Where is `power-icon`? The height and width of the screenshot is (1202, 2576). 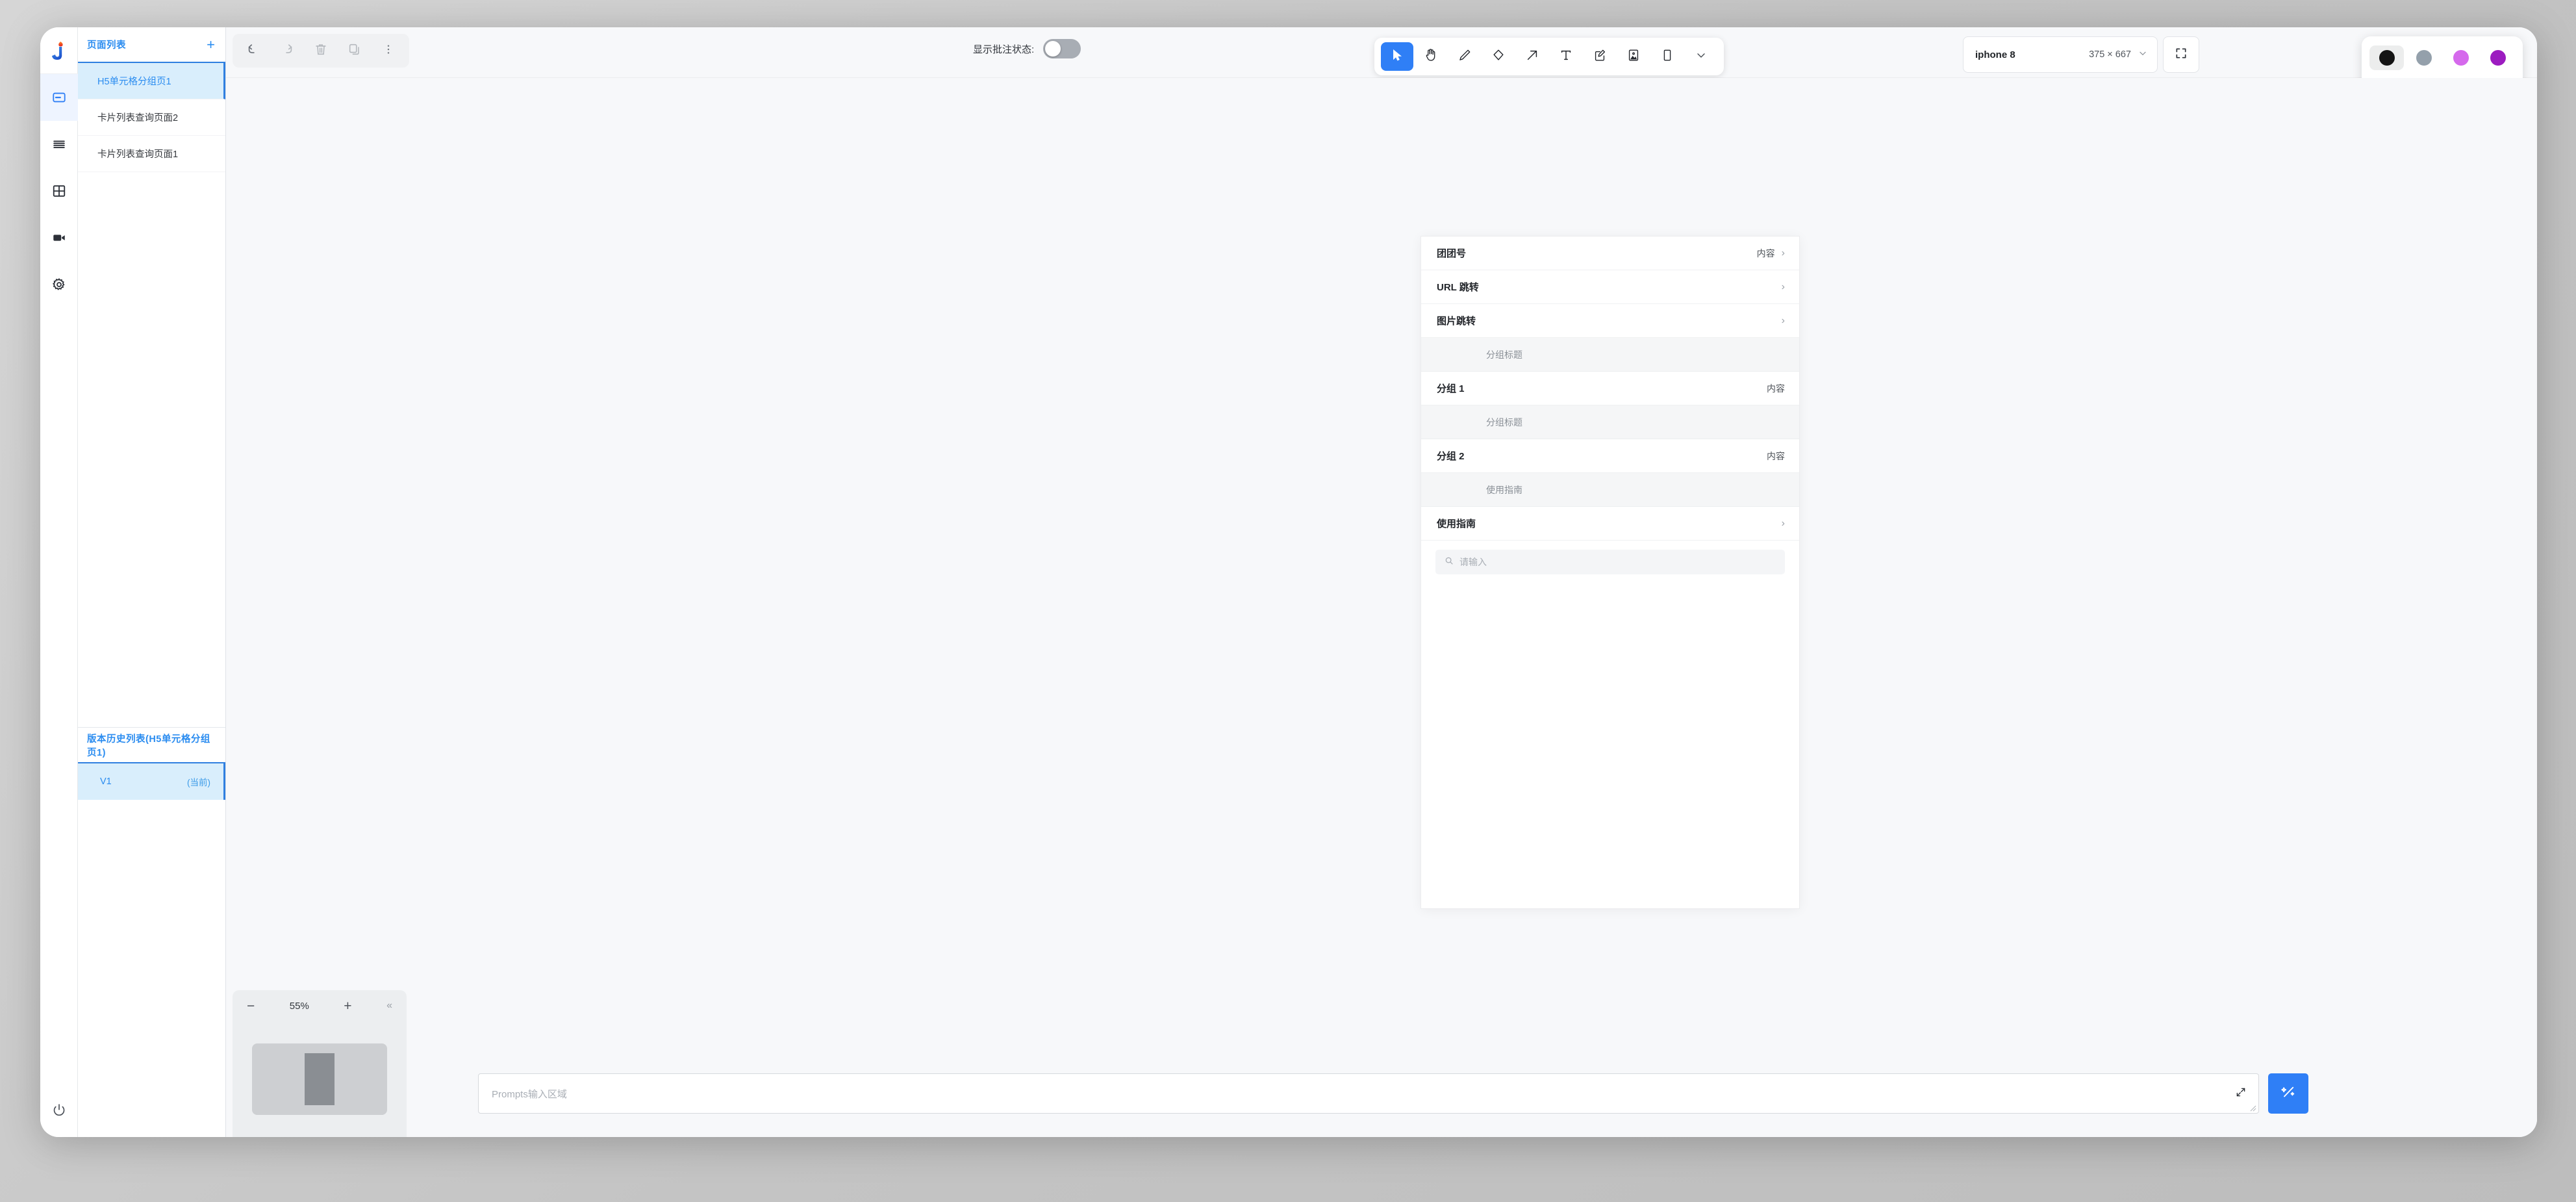
power-icon is located at coordinates (59, 1111).